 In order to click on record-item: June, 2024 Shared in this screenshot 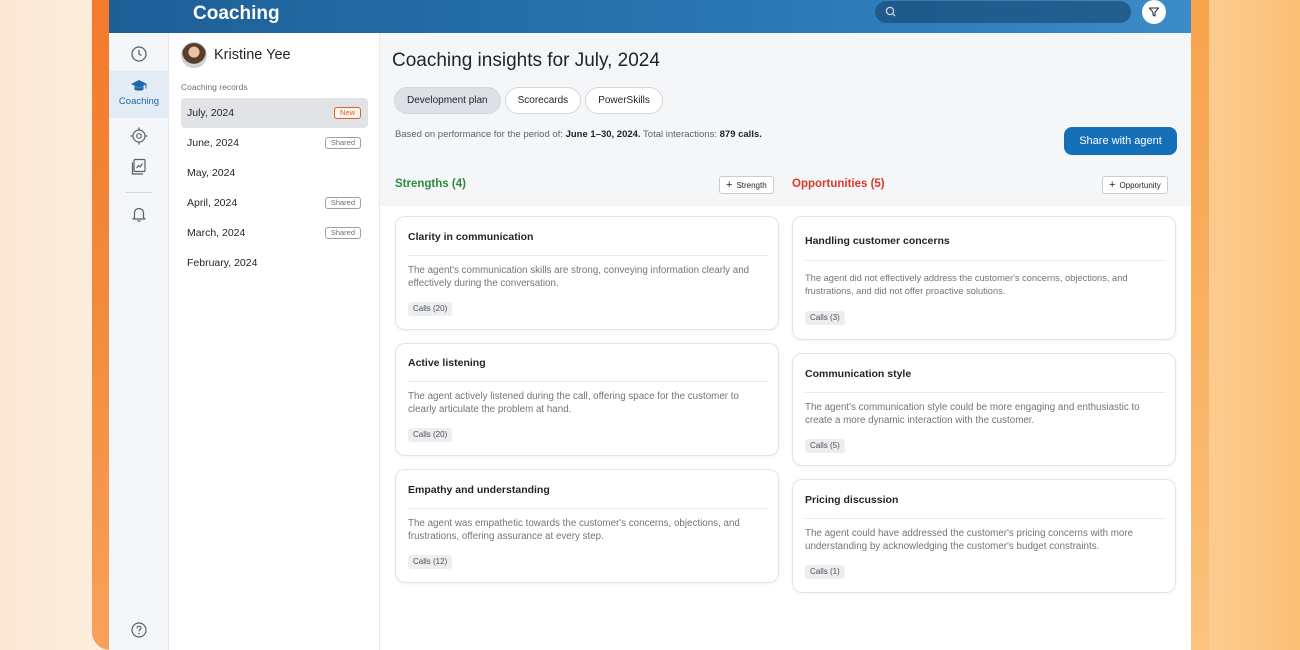, I will do `click(274, 143)`.